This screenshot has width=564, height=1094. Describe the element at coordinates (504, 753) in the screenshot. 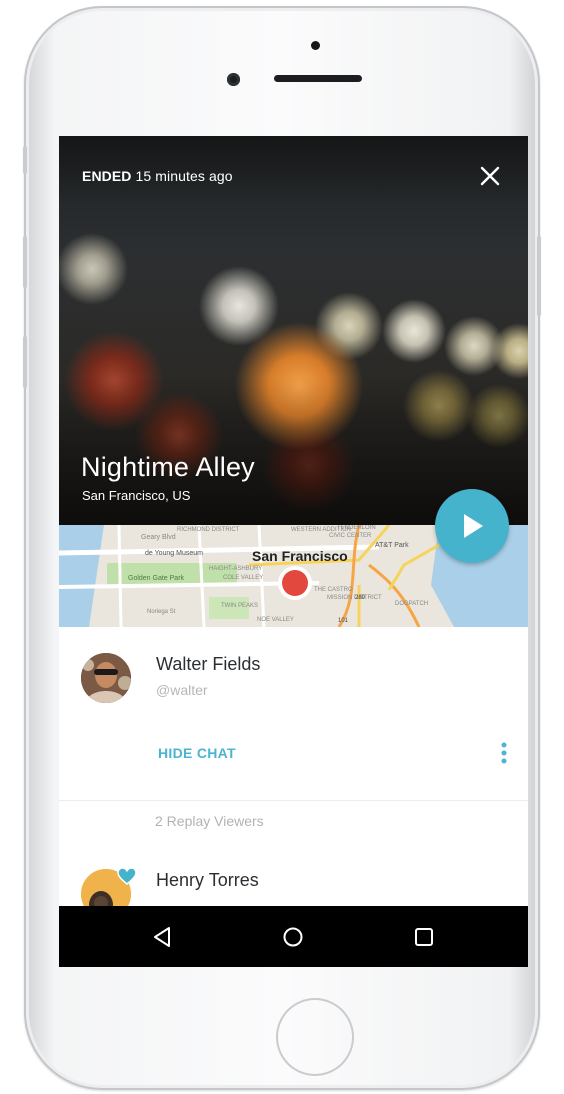

I see `more-vertical-icon` at that location.